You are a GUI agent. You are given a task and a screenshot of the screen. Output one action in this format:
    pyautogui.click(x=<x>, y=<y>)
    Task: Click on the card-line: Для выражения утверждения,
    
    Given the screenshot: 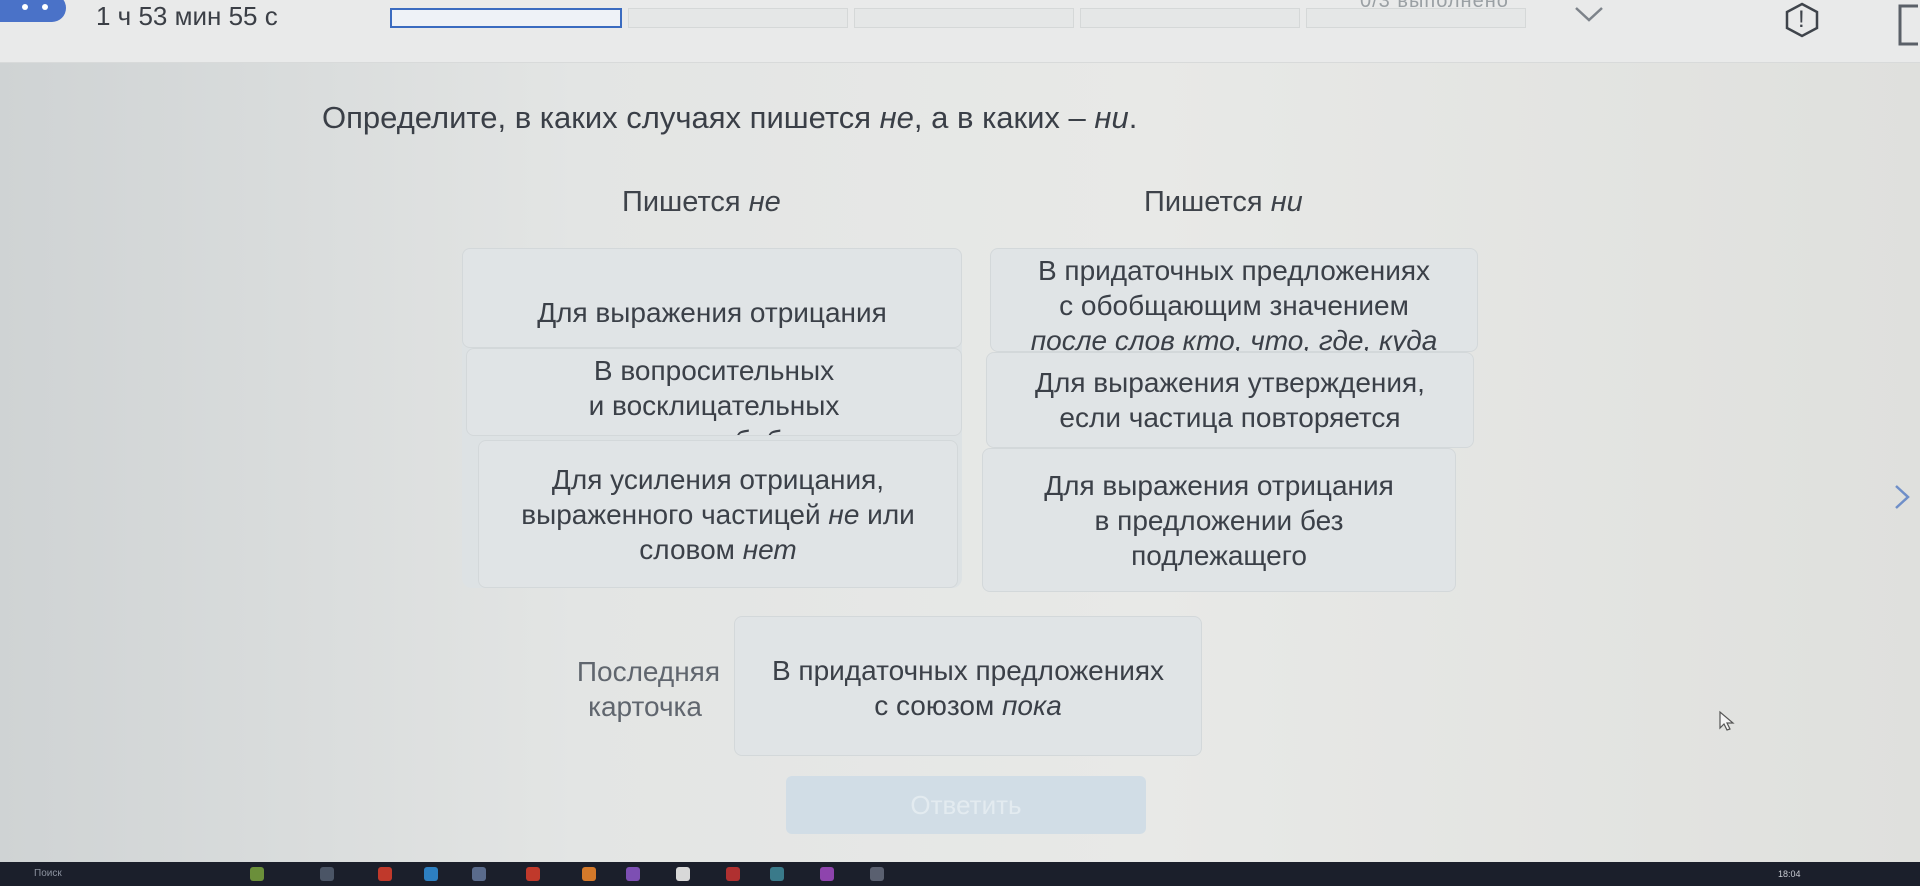 What is the action you would take?
    pyautogui.click(x=1230, y=382)
    